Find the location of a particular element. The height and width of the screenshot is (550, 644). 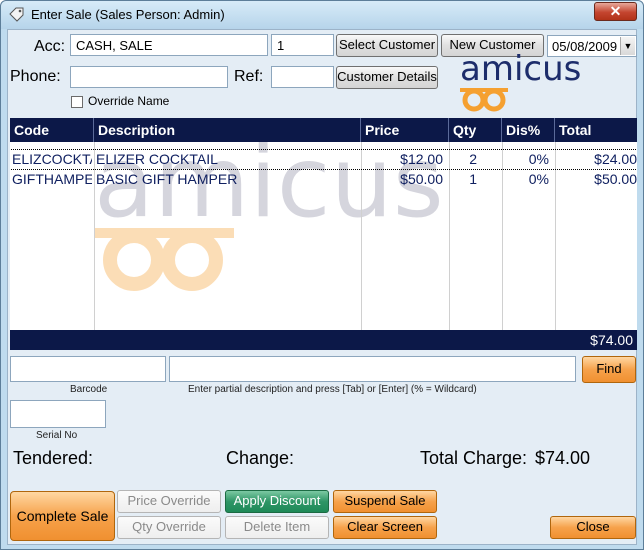

column-header-total: Total is located at coordinates (596, 130).